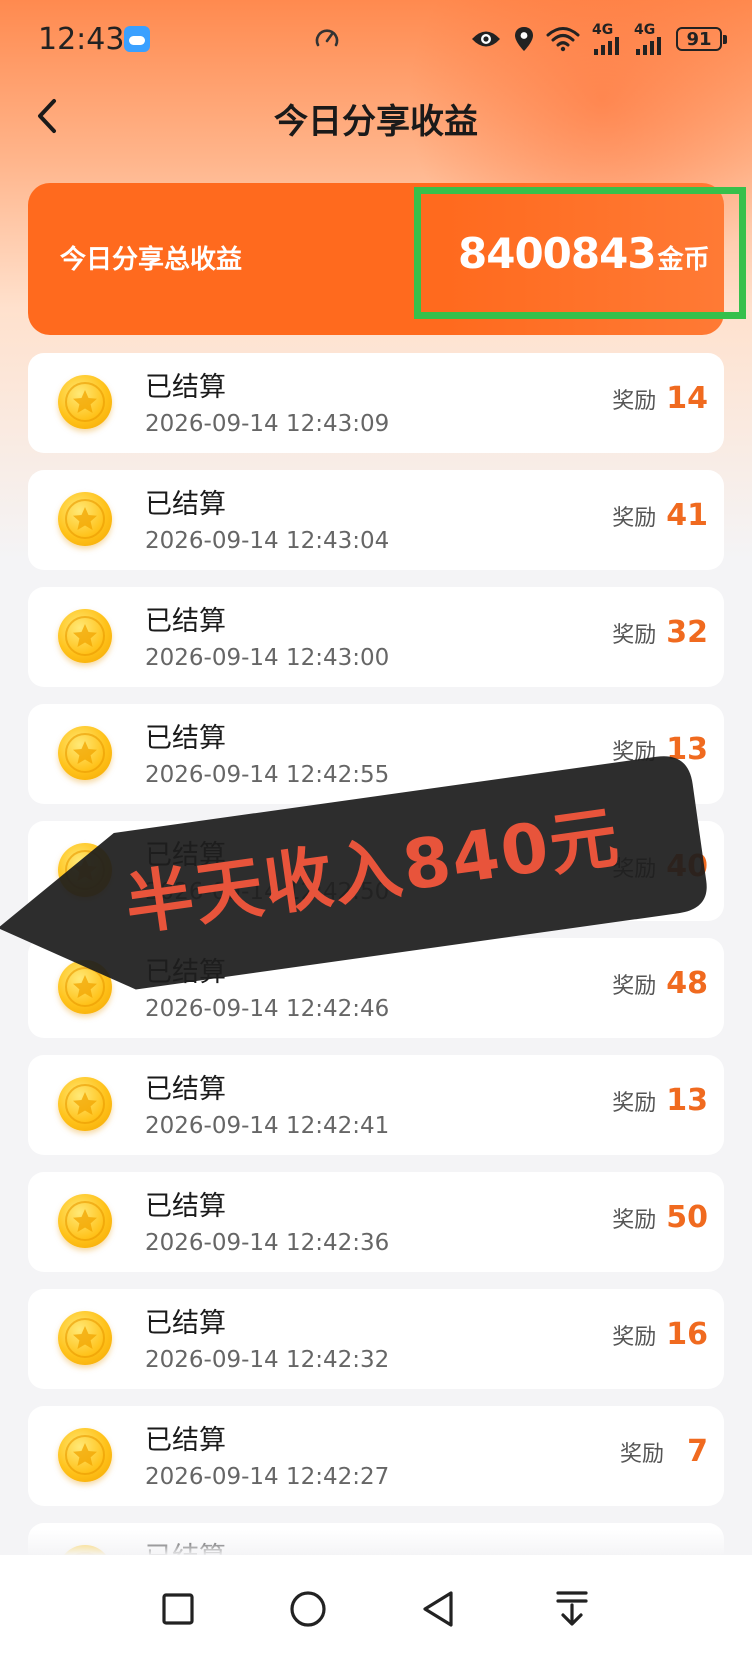 This screenshot has width=752, height=1663. I want to click on highlight-box, so click(580, 253).